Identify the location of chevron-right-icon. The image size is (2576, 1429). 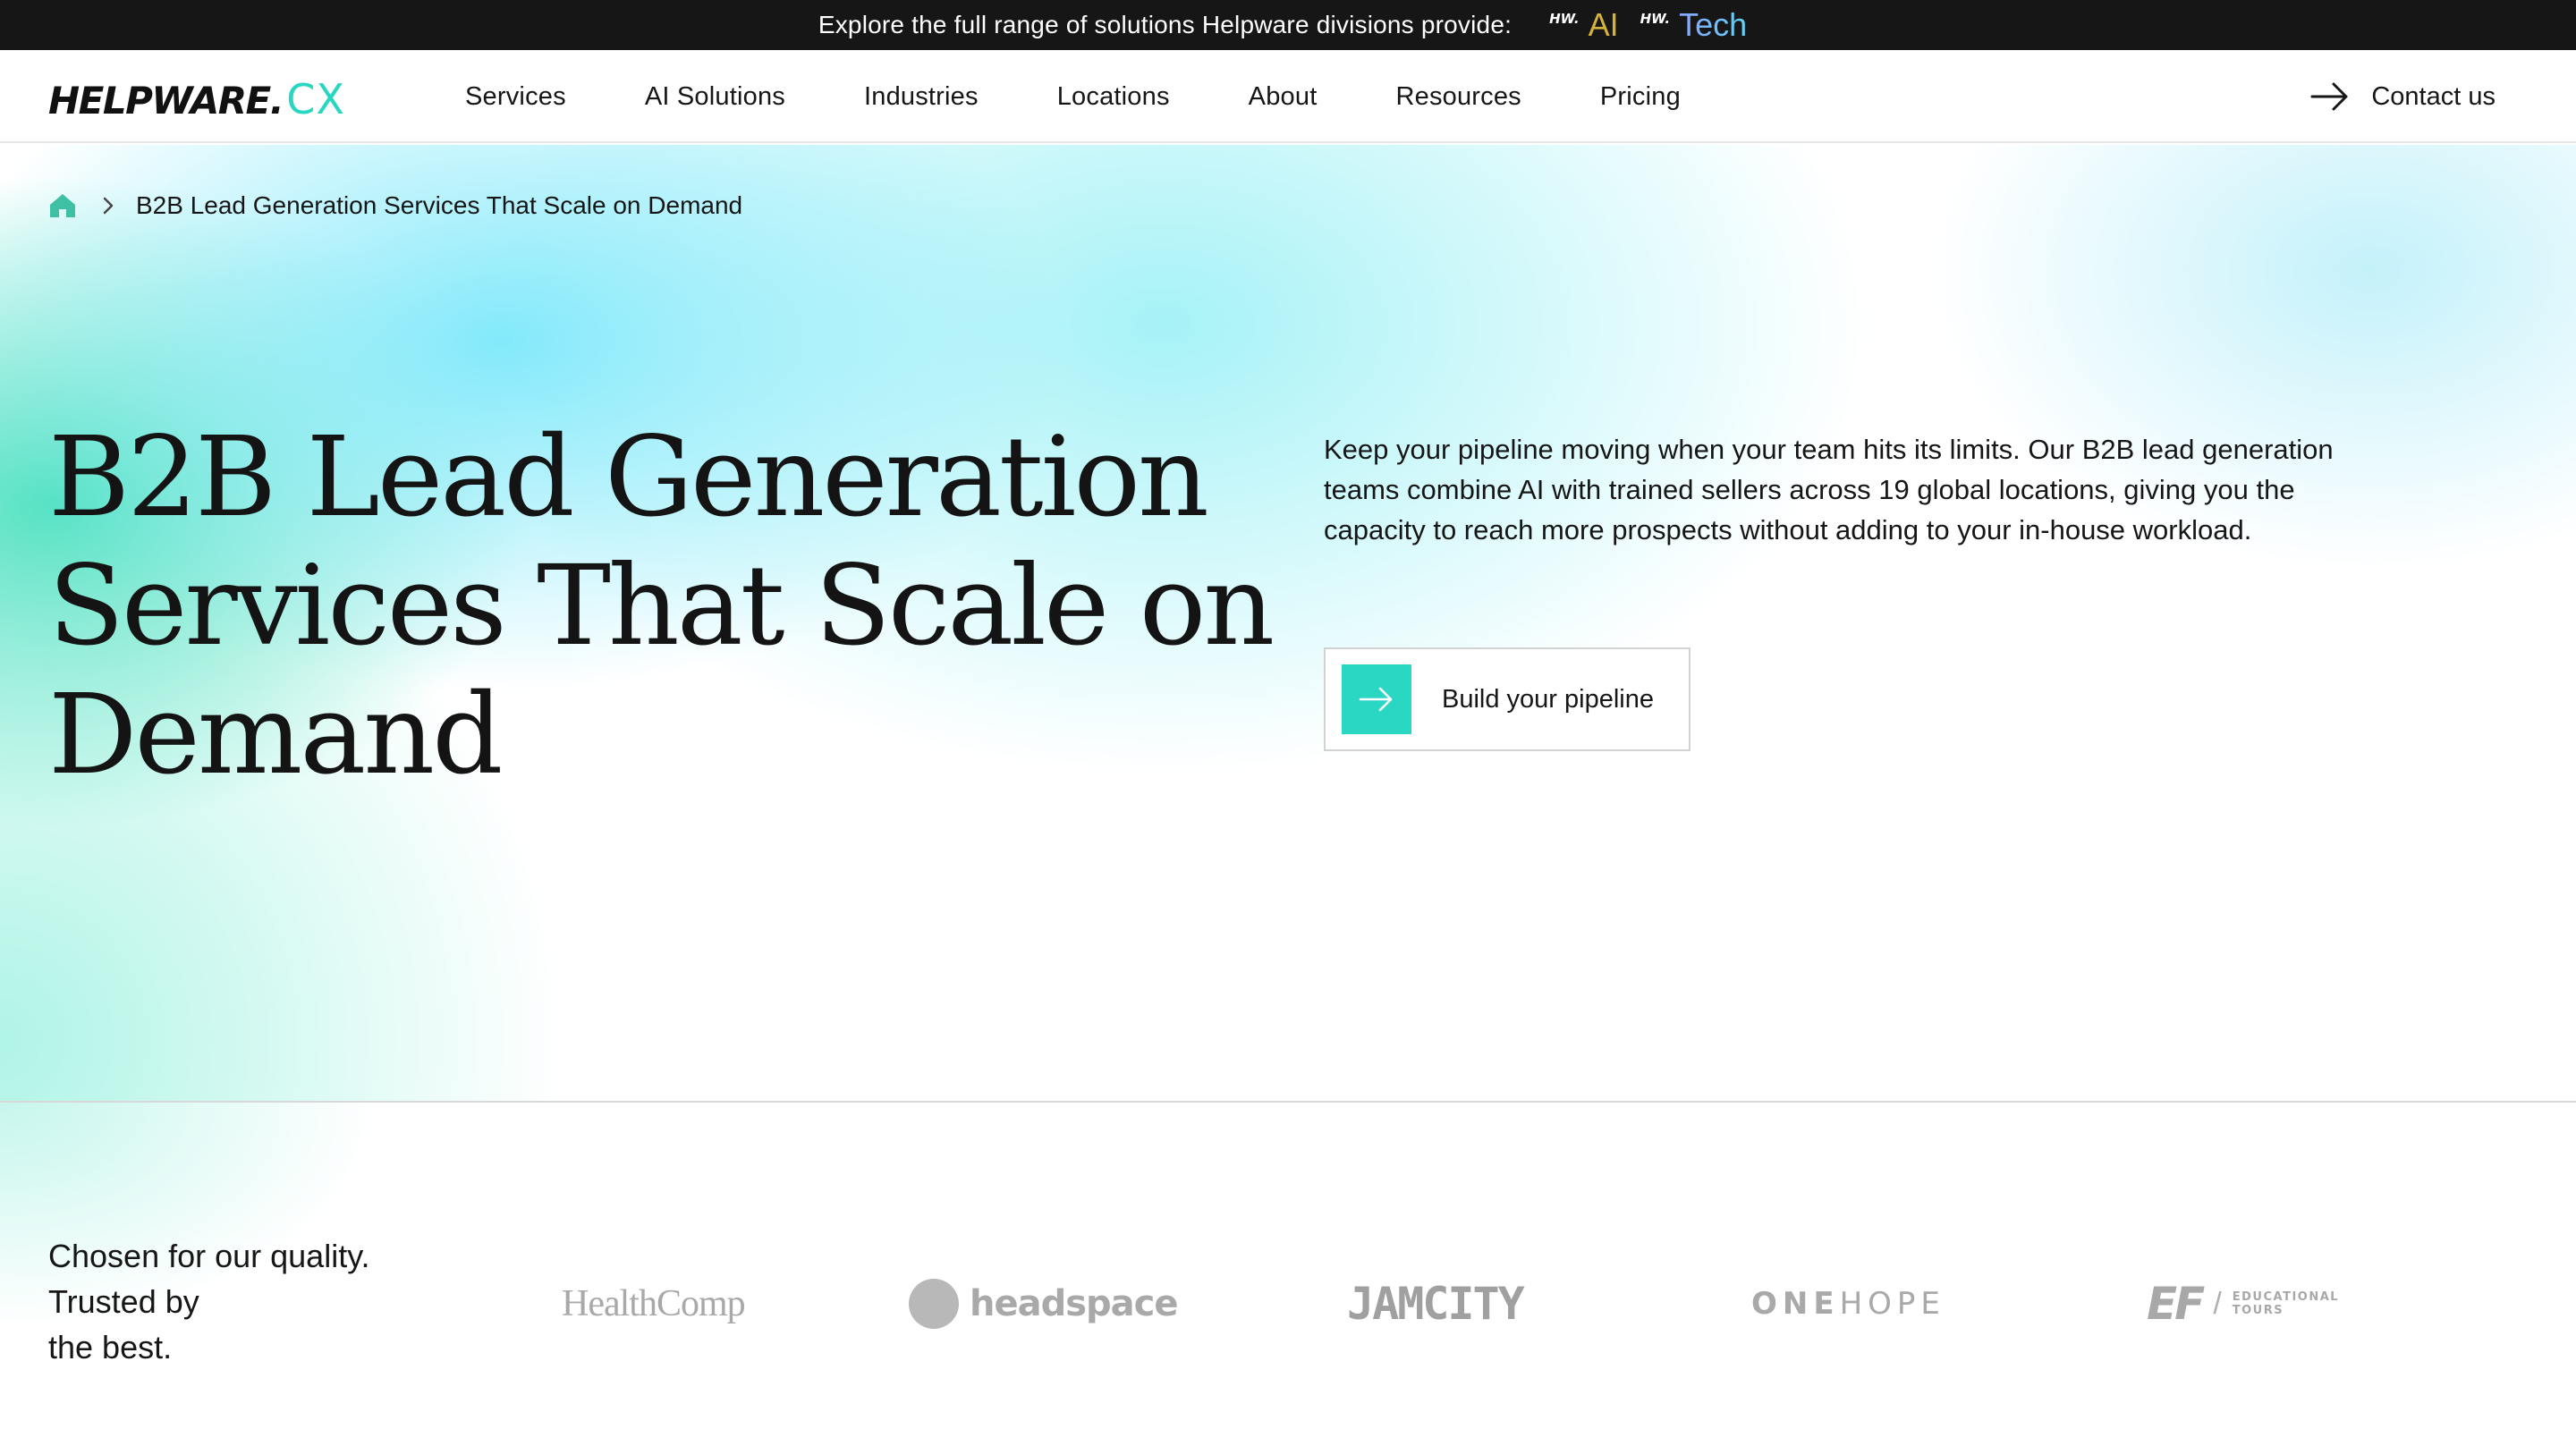
(108, 206).